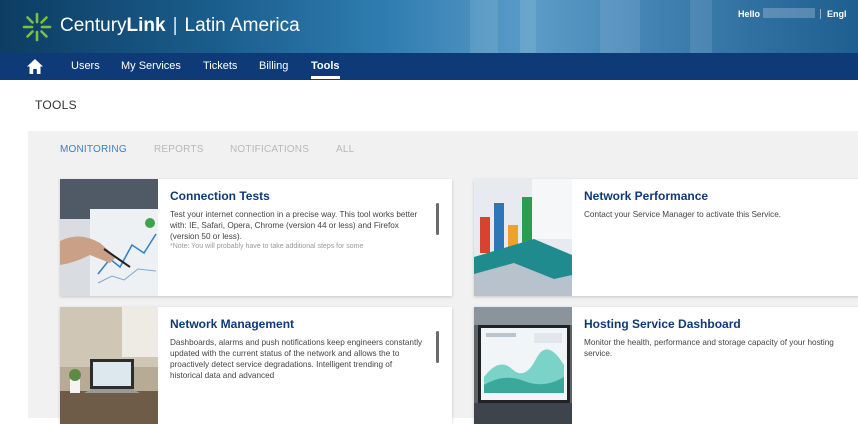 The image size is (858, 424). Describe the element at coordinates (269, 149) in the screenshot. I see `tab-notifications: NOTIFICATIONS` at that location.